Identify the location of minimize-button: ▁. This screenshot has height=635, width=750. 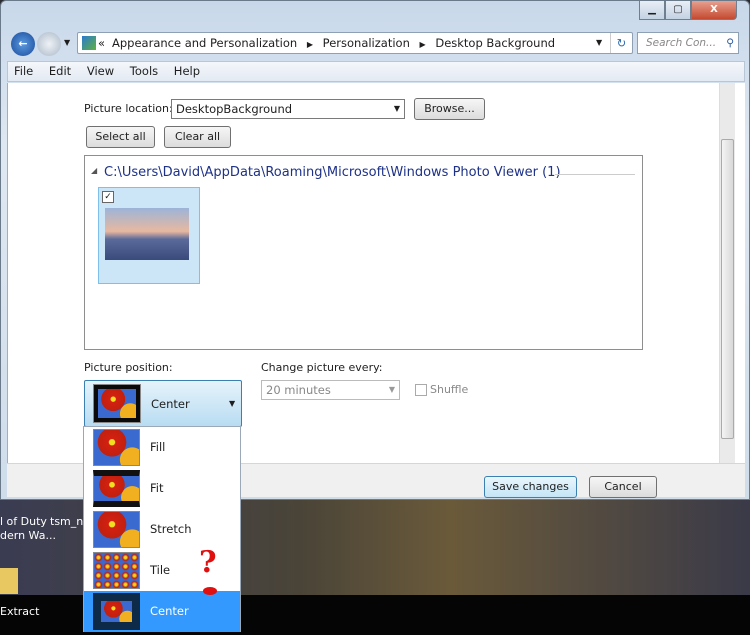
(652, 10).